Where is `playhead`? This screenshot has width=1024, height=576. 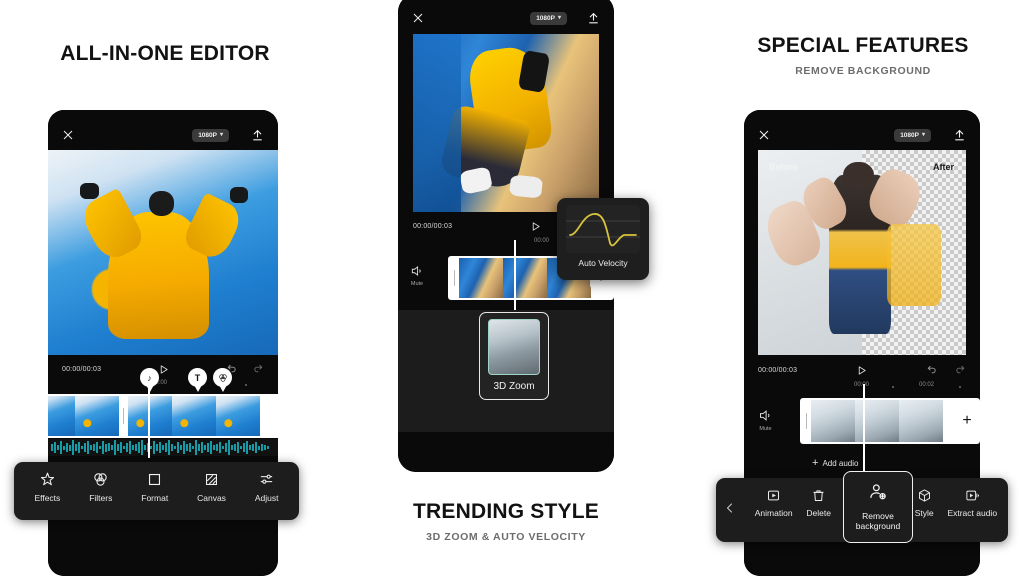
playhead is located at coordinates (149, 420).